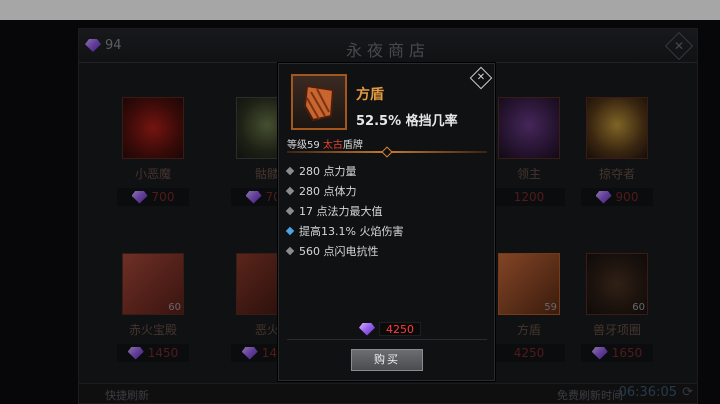 The width and height of the screenshot is (720, 404). I want to click on item-level: 等级59, so click(303, 145).